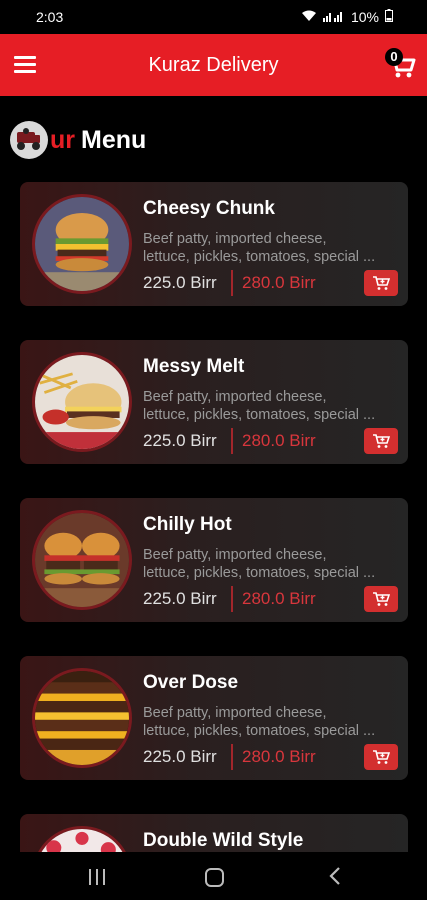 This screenshot has height=900, width=427. Describe the element at coordinates (191, 682) in the screenshot. I see `item-name: Over Dose` at that location.